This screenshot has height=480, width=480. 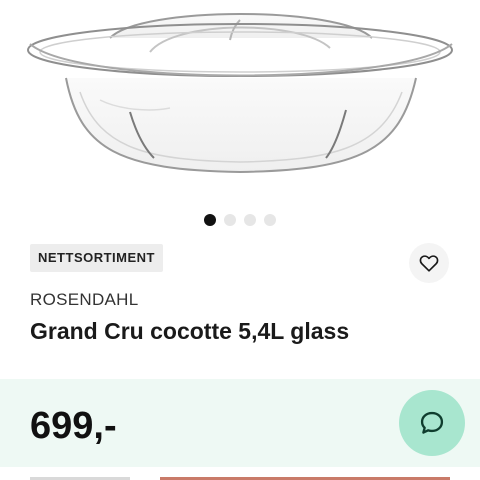 What do you see at coordinates (240, 220) in the screenshot?
I see `carousel-indicator` at bounding box center [240, 220].